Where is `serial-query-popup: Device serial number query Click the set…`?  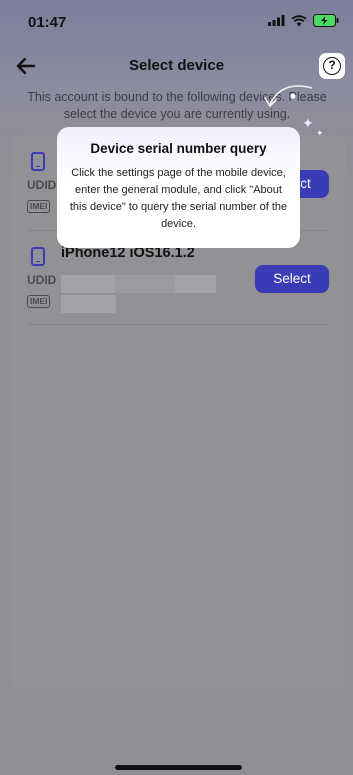
serial-query-popup: Device serial number query Click the set… is located at coordinates (178, 187).